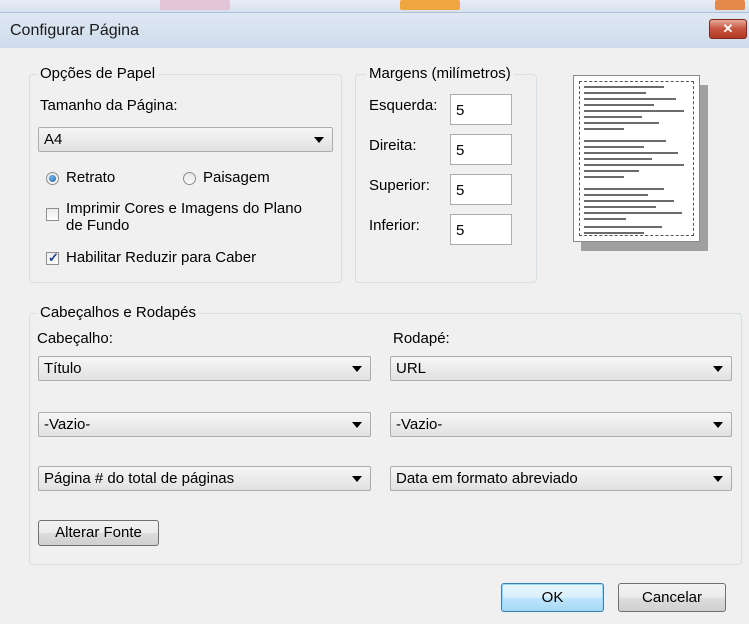  What do you see at coordinates (189, 178) in the screenshot?
I see `landscape-radio` at bounding box center [189, 178].